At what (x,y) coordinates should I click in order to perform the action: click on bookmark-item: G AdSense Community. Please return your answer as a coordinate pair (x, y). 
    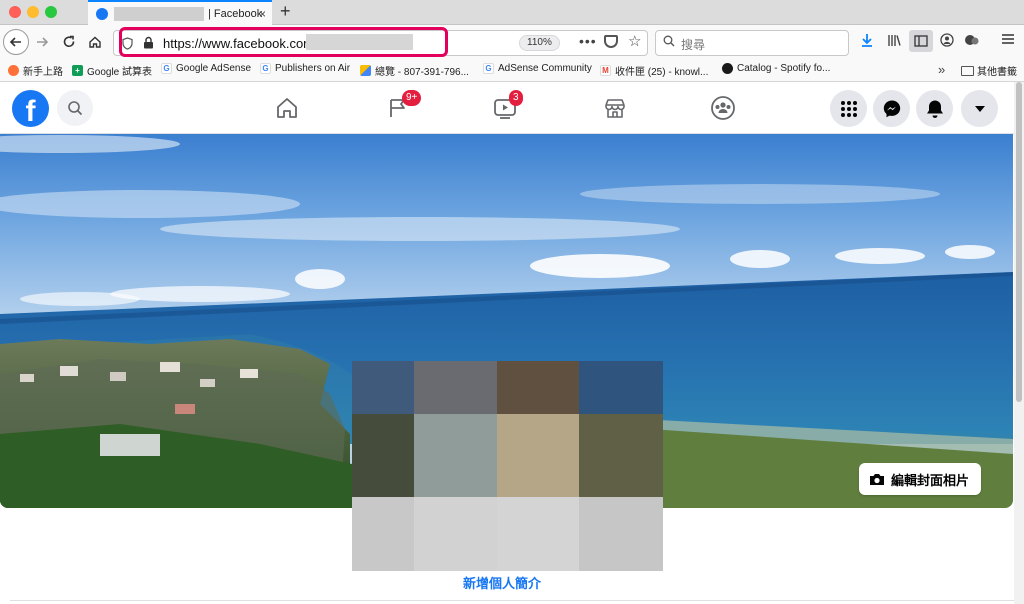
    Looking at the image, I should click on (537, 68).